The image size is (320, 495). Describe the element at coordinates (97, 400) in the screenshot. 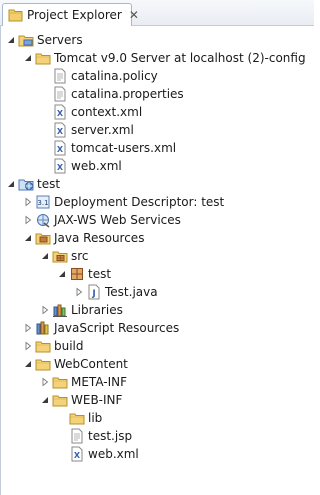

I see `tree-item-label: WEB-INF` at that location.